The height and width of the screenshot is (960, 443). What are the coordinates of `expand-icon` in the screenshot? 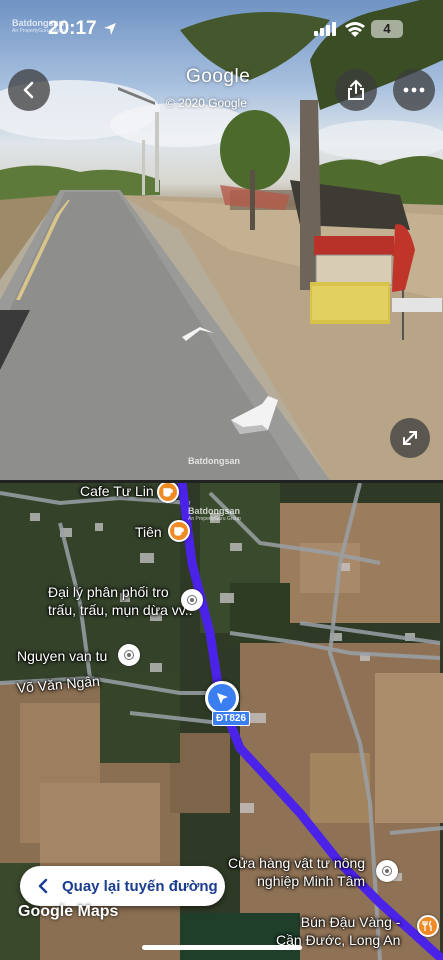 It's located at (410, 438).